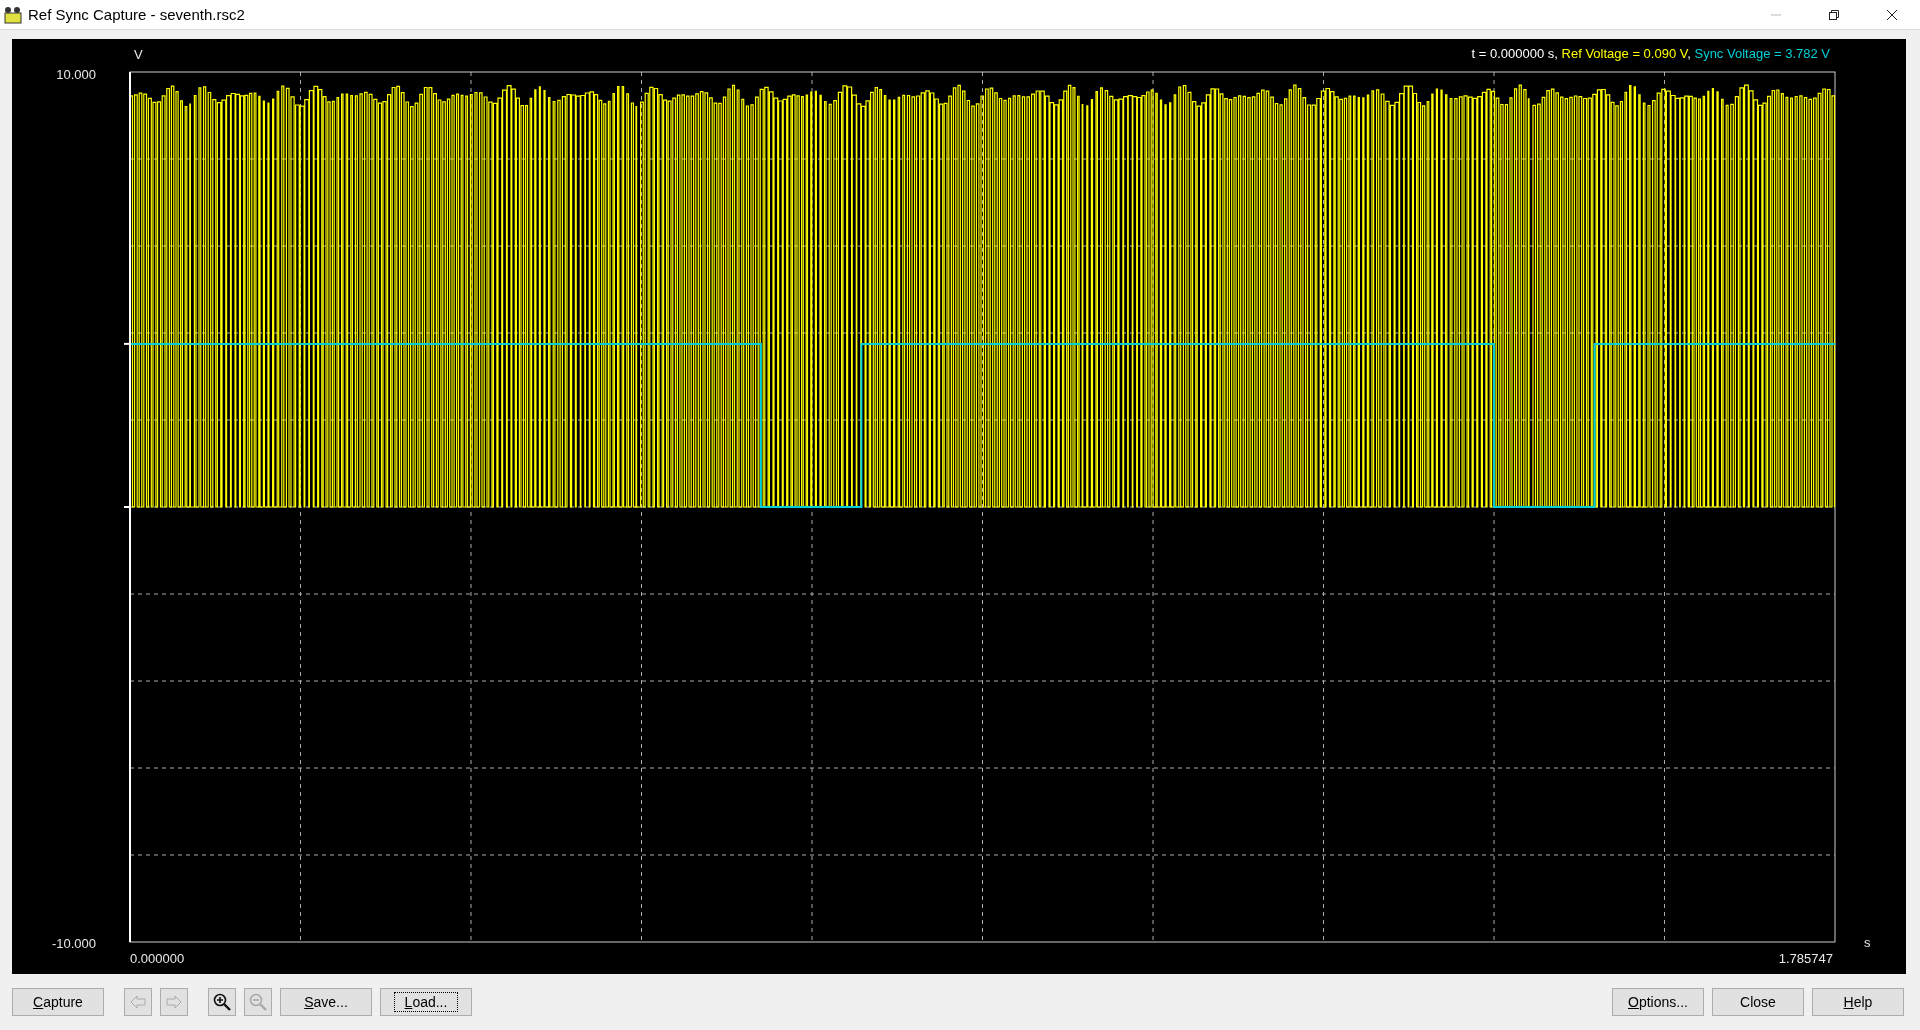 The image size is (1920, 1030). What do you see at coordinates (1650, 53) in the screenshot?
I see `cursor-readout: t = 0.000000 s, Ref Voltage = 0.090 V, Sync Voltage = 3.782 V` at bounding box center [1650, 53].